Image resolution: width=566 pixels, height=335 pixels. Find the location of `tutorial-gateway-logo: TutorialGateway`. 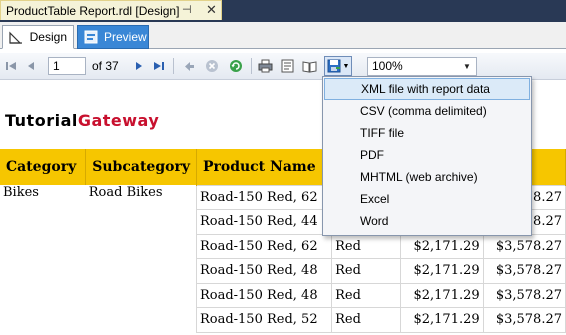

tutorial-gateway-logo: TutorialGateway is located at coordinates (82, 120).